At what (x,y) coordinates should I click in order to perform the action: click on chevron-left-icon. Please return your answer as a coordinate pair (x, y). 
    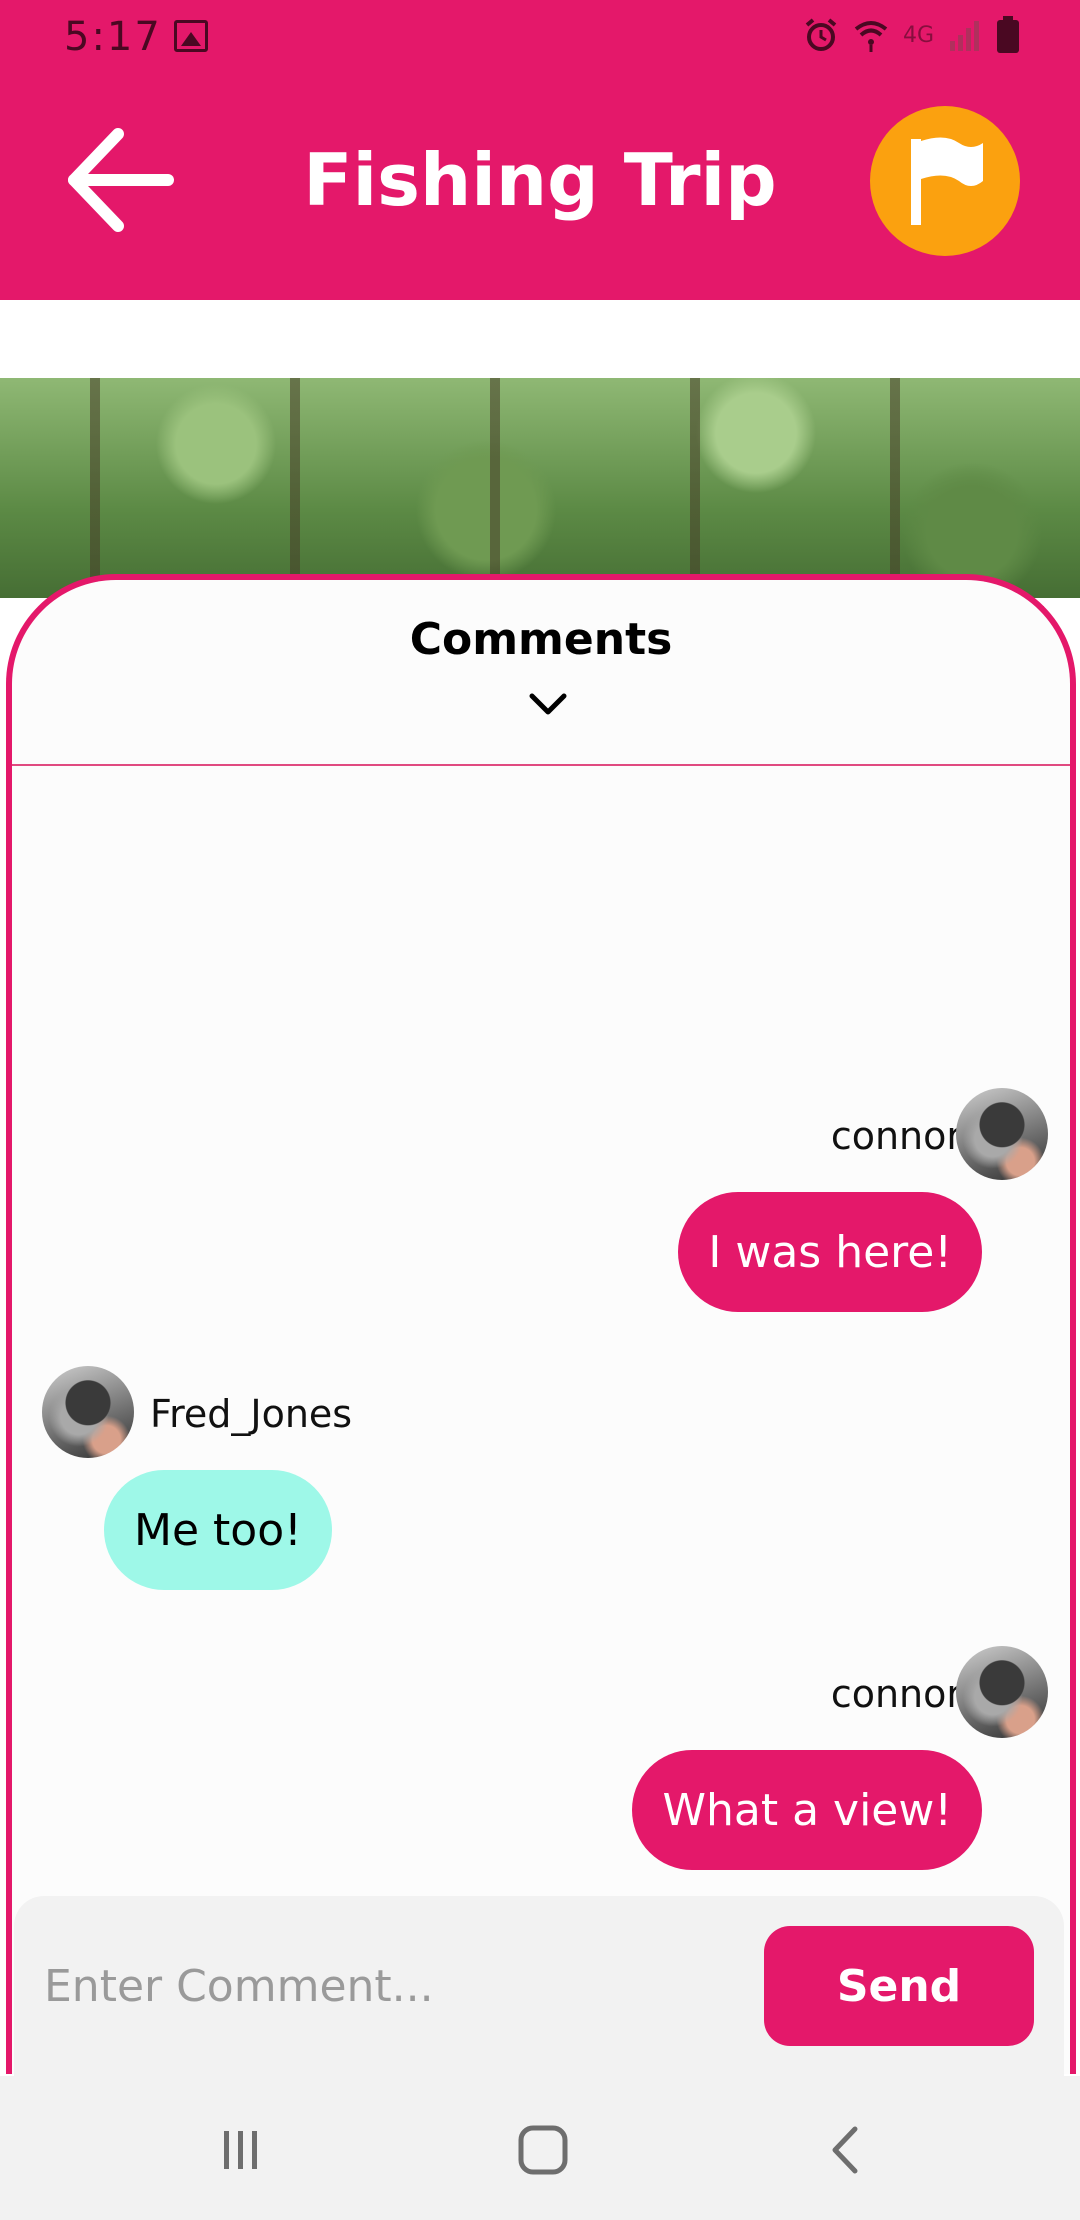
    Looking at the image, I should click on (845, 2150).